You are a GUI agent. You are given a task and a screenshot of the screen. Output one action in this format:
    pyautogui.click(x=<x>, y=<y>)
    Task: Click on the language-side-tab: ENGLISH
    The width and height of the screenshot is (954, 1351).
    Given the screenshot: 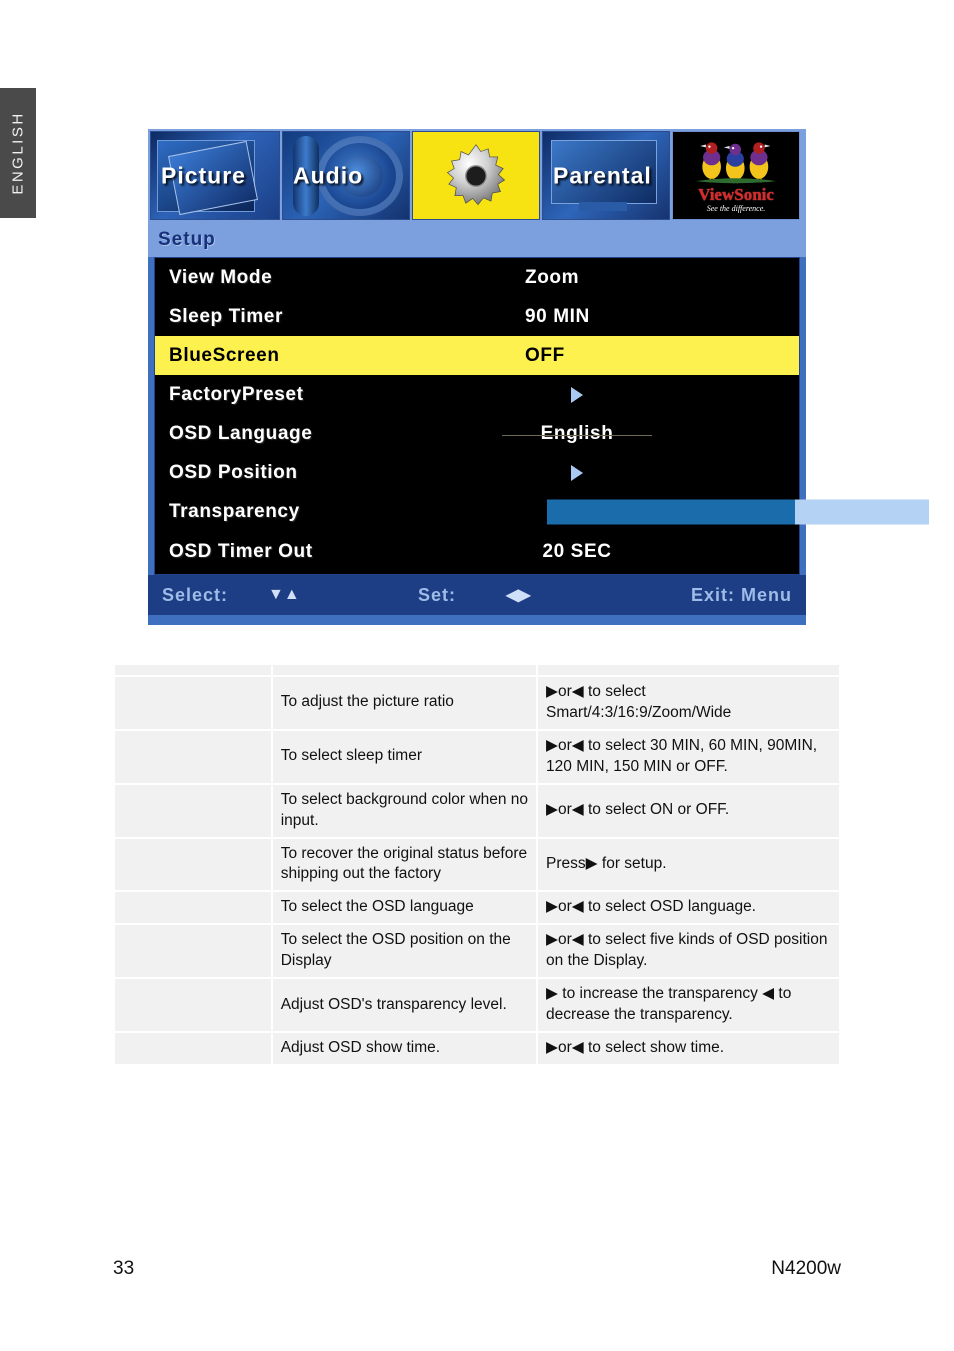 What is the action you would take?
    pyautogui.click(x=18, y=153)
    